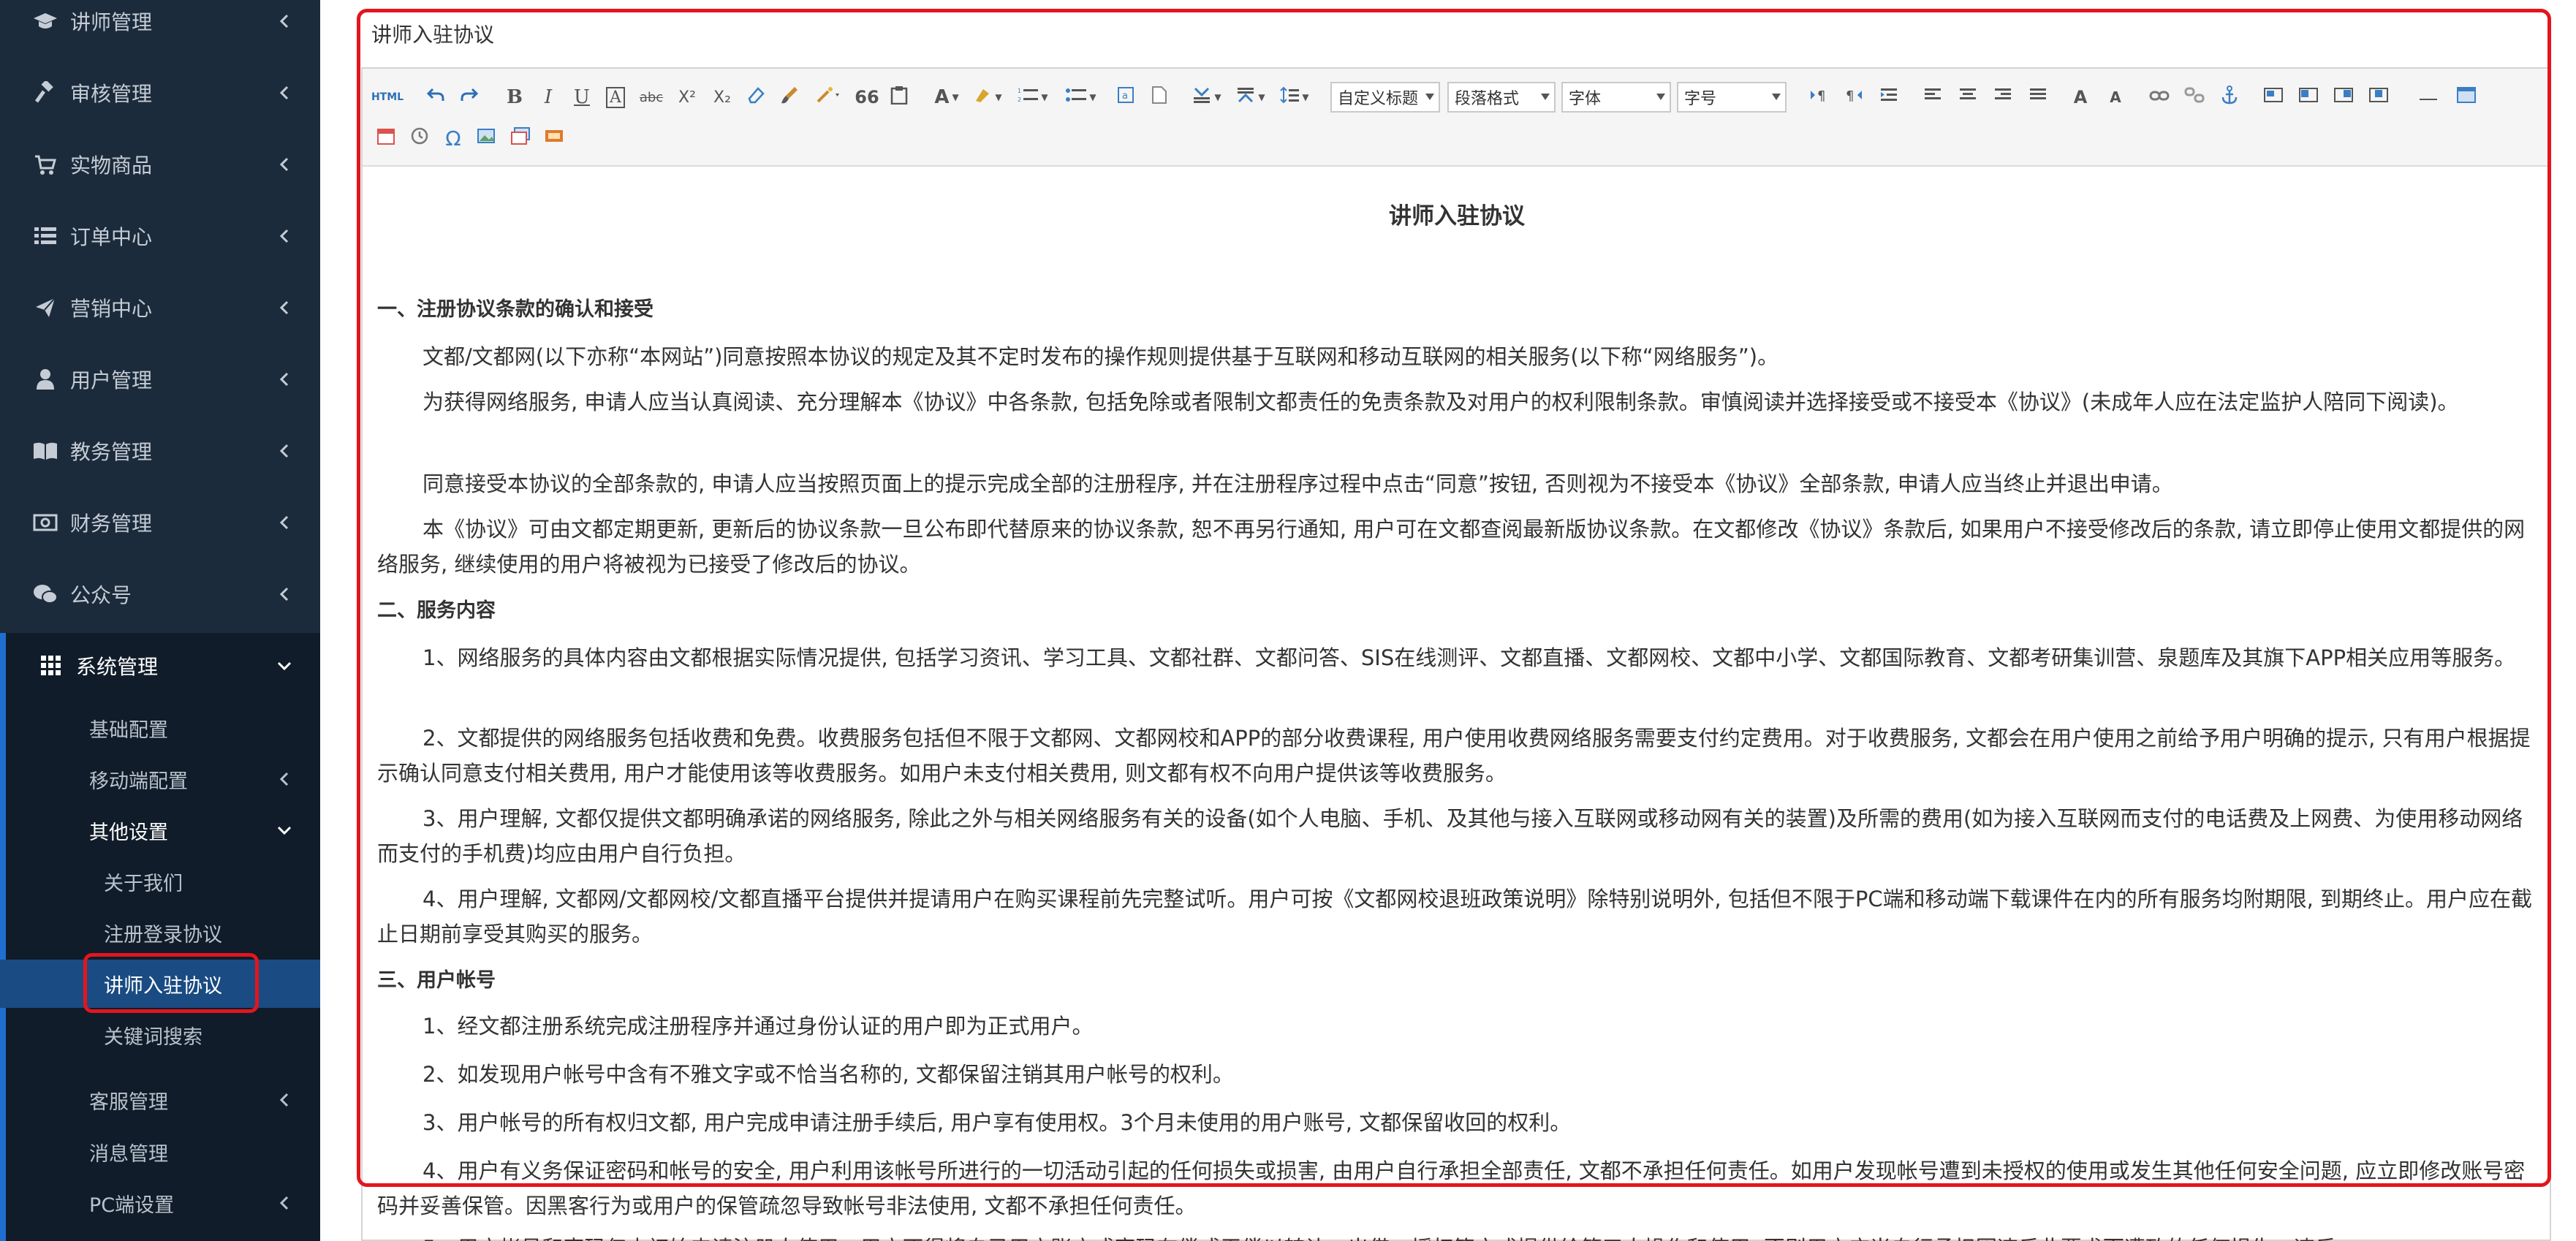 The height and width of the screenshot is (1241, 2576). I want to click on image-center-button, so click(2378, 97).